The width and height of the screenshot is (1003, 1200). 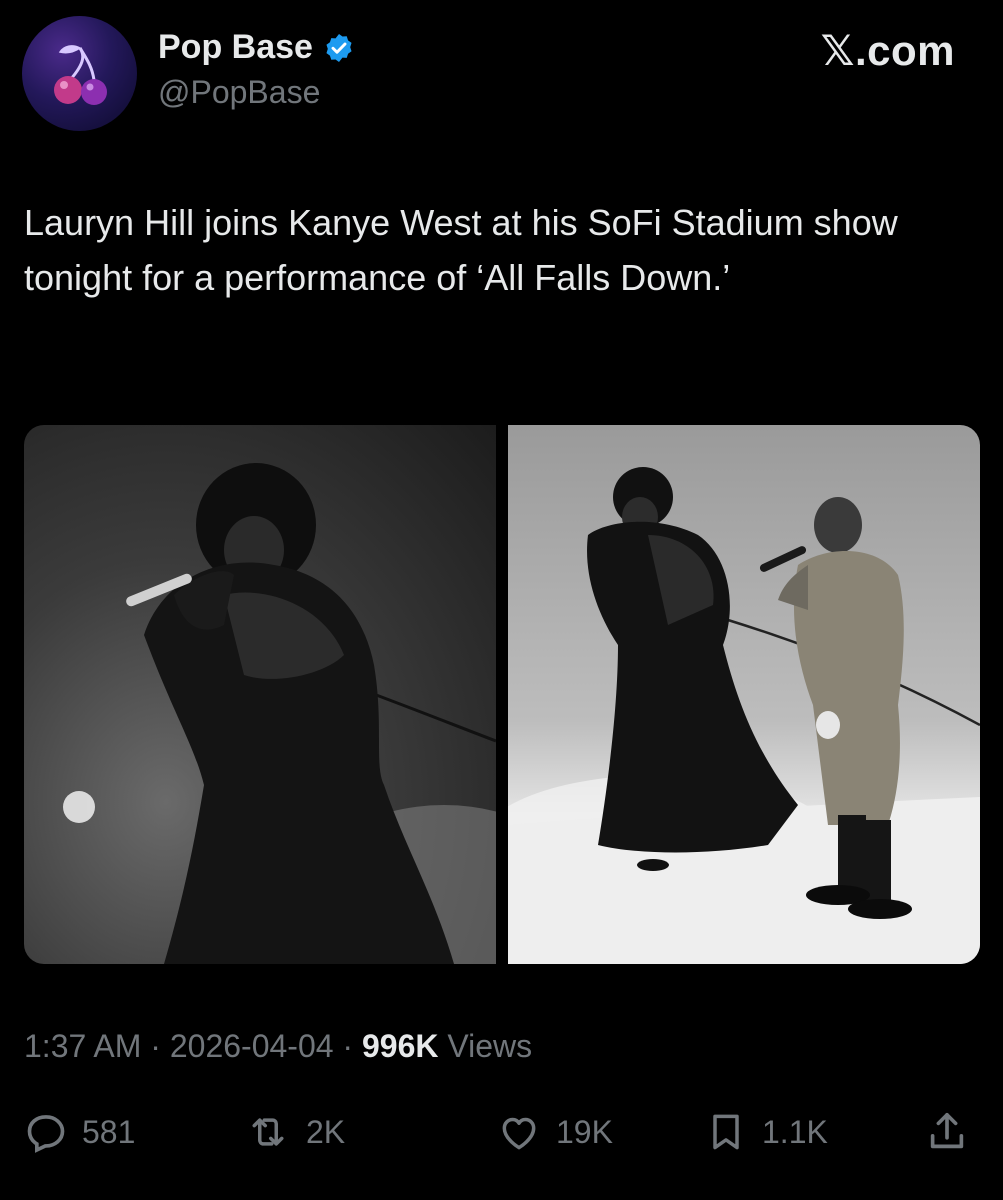 I want to click on share-button, so click(x=947, y=1132).